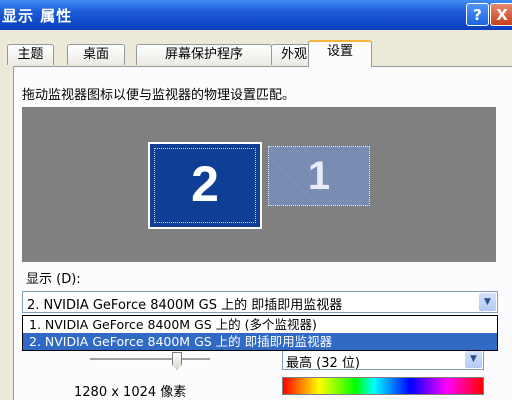 The height and width of the screenshot is (400, 512). Describe the element at coordinates (256, 15) in the screenshot. I see `title-bar: 显示 属性 ? X` at that location.